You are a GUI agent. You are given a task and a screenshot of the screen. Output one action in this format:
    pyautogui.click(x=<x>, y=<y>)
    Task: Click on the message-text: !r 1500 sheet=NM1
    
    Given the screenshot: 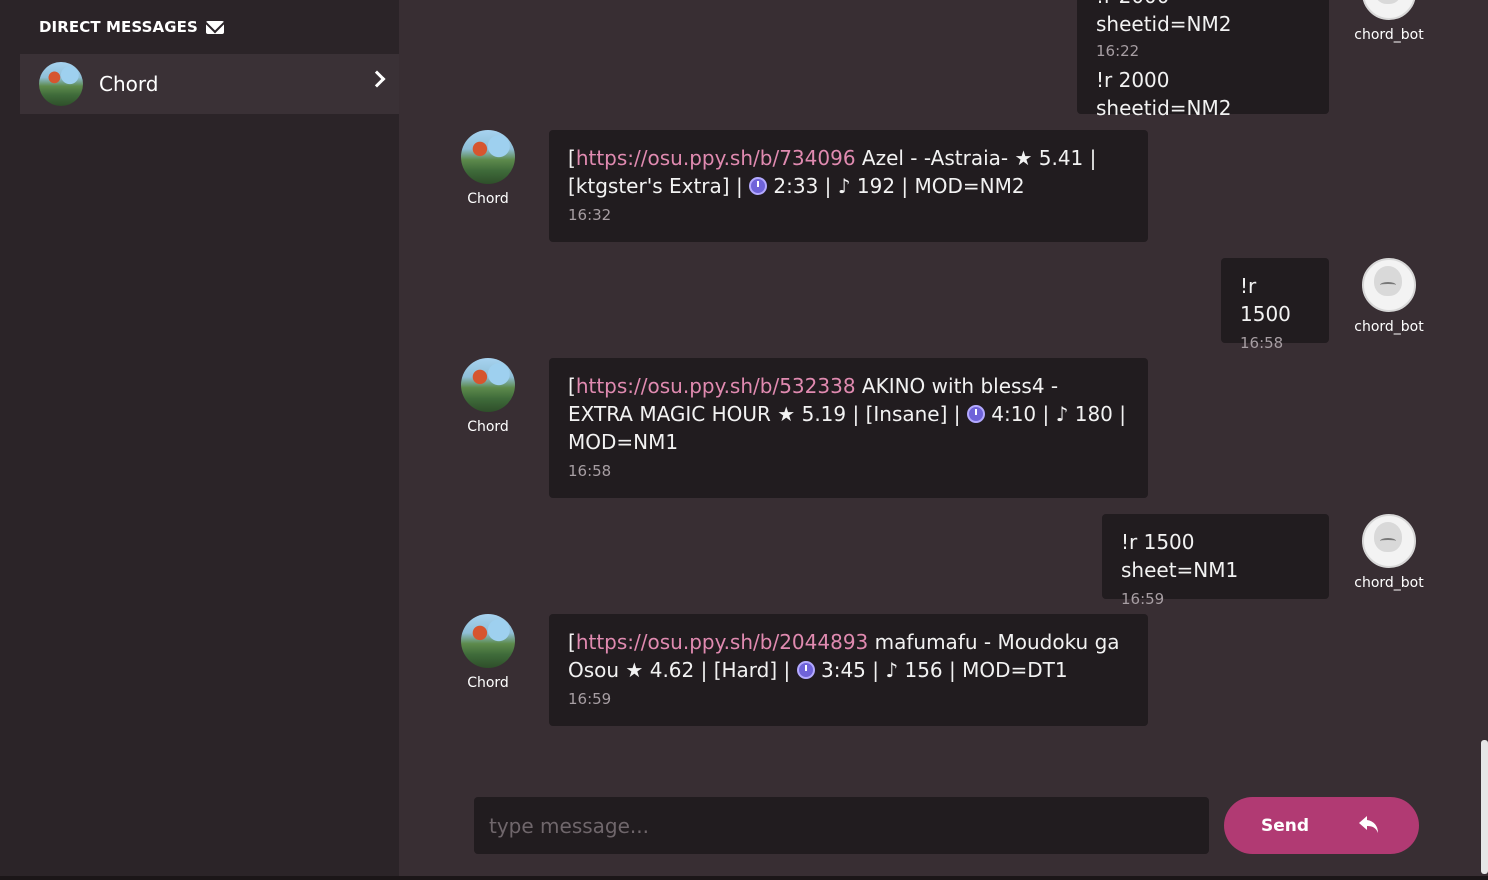 What is the action you would take?
    pyautogui.click(x=1180, y=556)
    